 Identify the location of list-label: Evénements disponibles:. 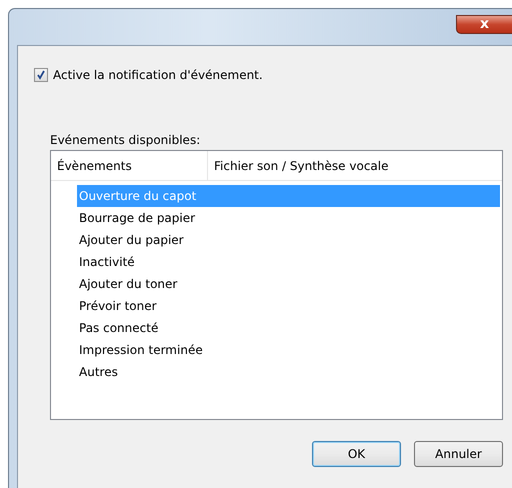
(126, 140).